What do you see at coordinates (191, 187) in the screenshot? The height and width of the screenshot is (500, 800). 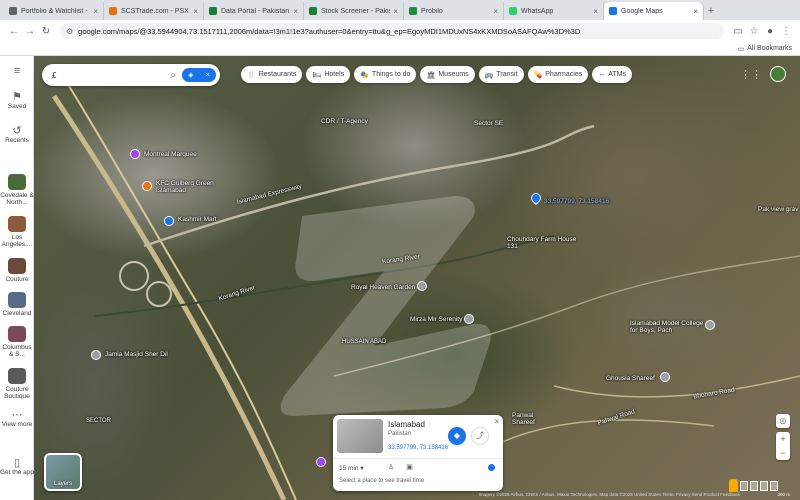 I see `place-label: KFC Gulberg Green Islamabad` at bounding box center [191, 187].